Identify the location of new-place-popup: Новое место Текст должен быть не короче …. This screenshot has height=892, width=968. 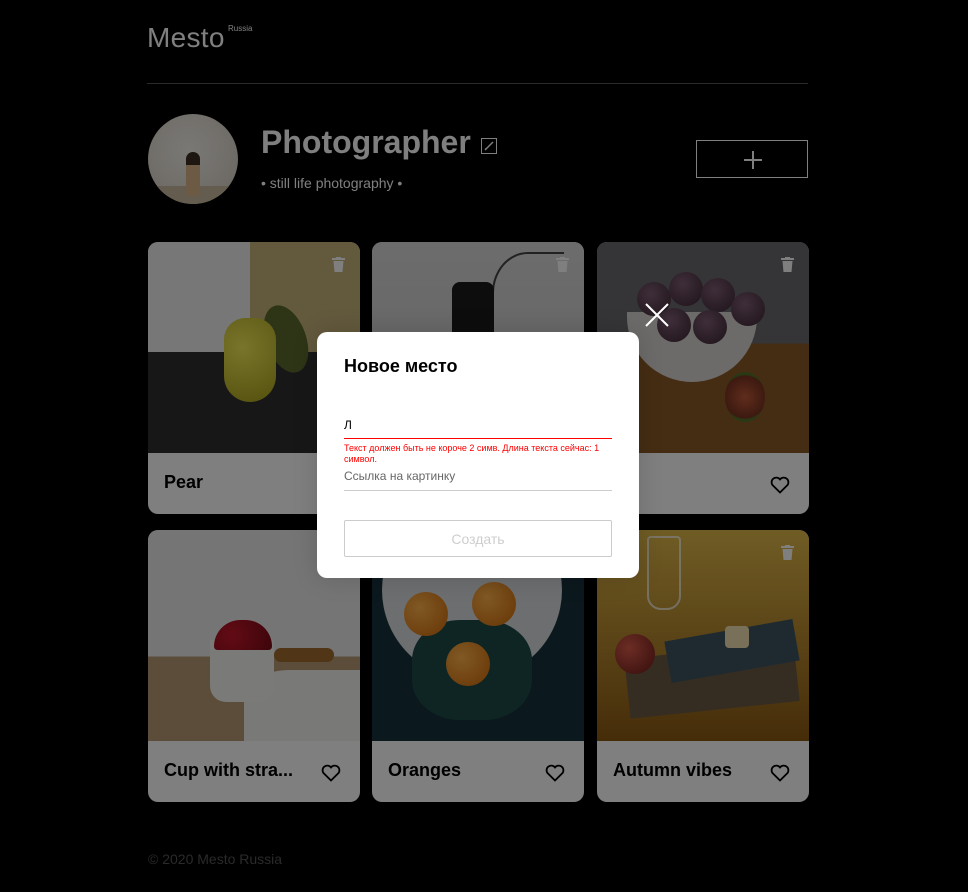
(478, 455).